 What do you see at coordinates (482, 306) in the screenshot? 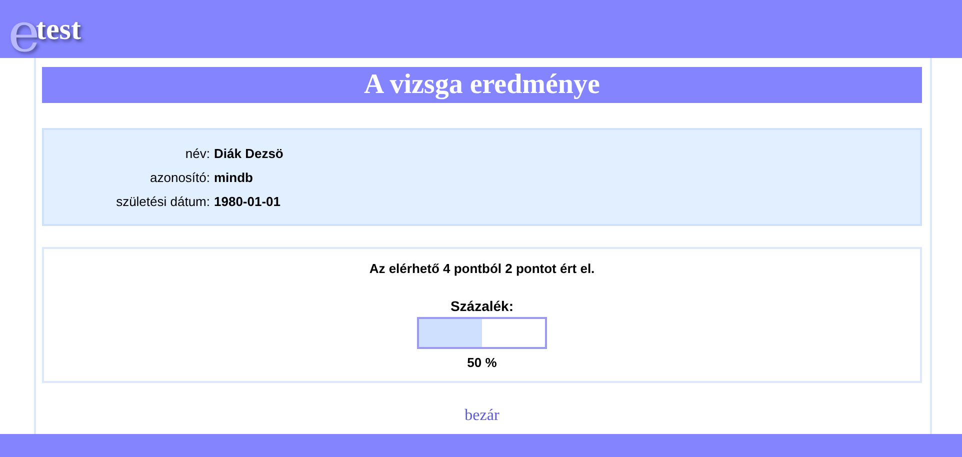
I see `percent-label: Százalék:` at bounding box center [482, 306].